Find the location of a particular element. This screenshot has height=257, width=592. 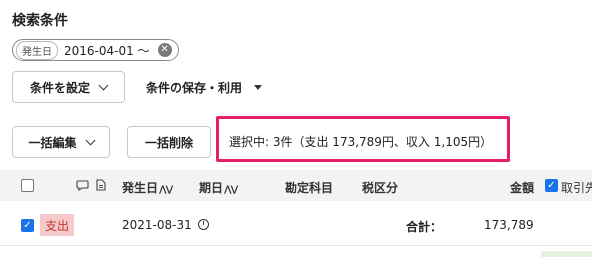

bulk-delete-label: 一括削除 is located at coordinates (168, 142).